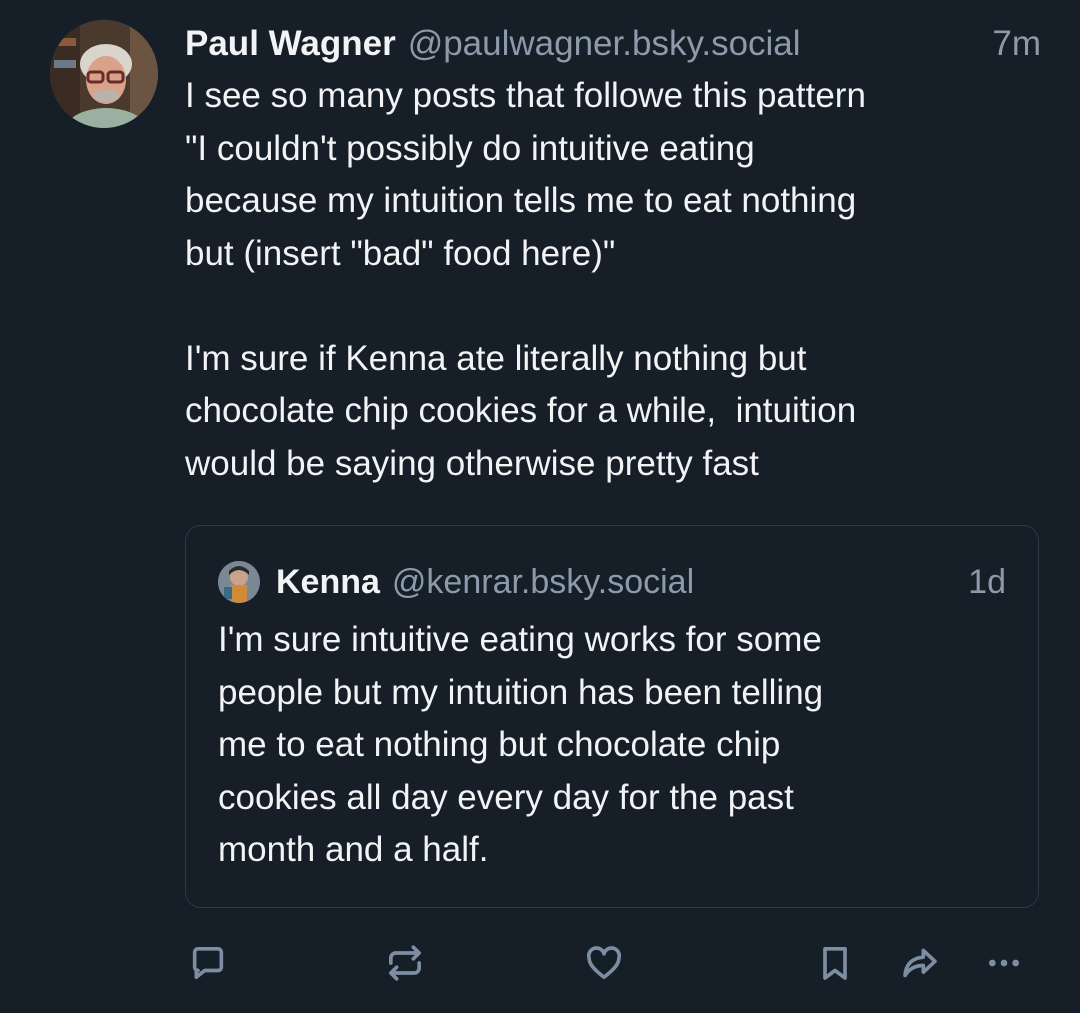  Describe the element at coordinates (987, 582) in the screenshot. I see `quoted-post-timestamp: 1d` at that location.